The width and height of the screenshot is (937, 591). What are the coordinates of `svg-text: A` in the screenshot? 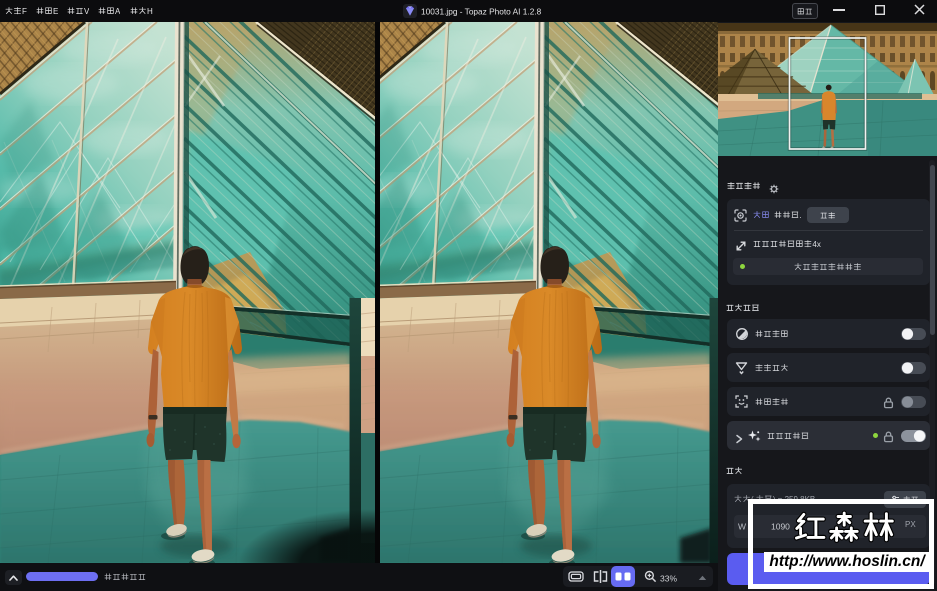 It's located at (117, 11).